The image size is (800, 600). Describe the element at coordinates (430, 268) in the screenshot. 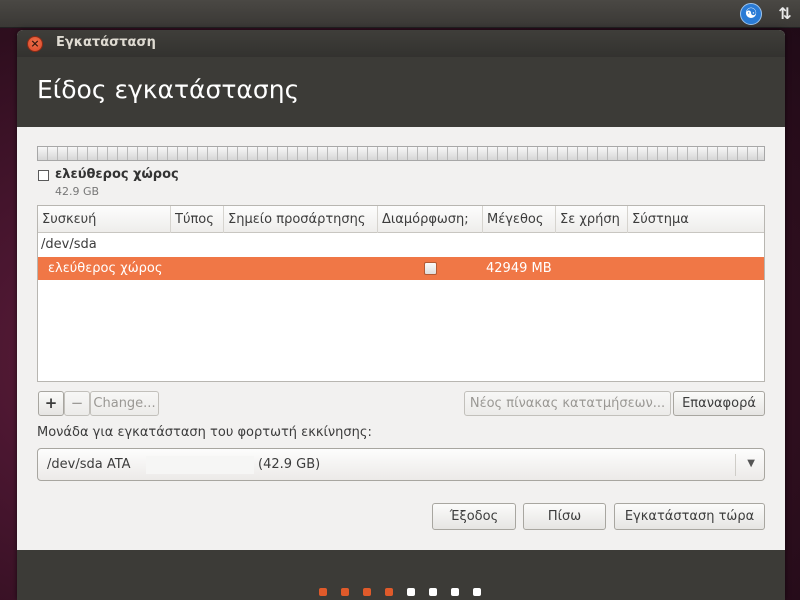

I see `format-checkbox` at that location.